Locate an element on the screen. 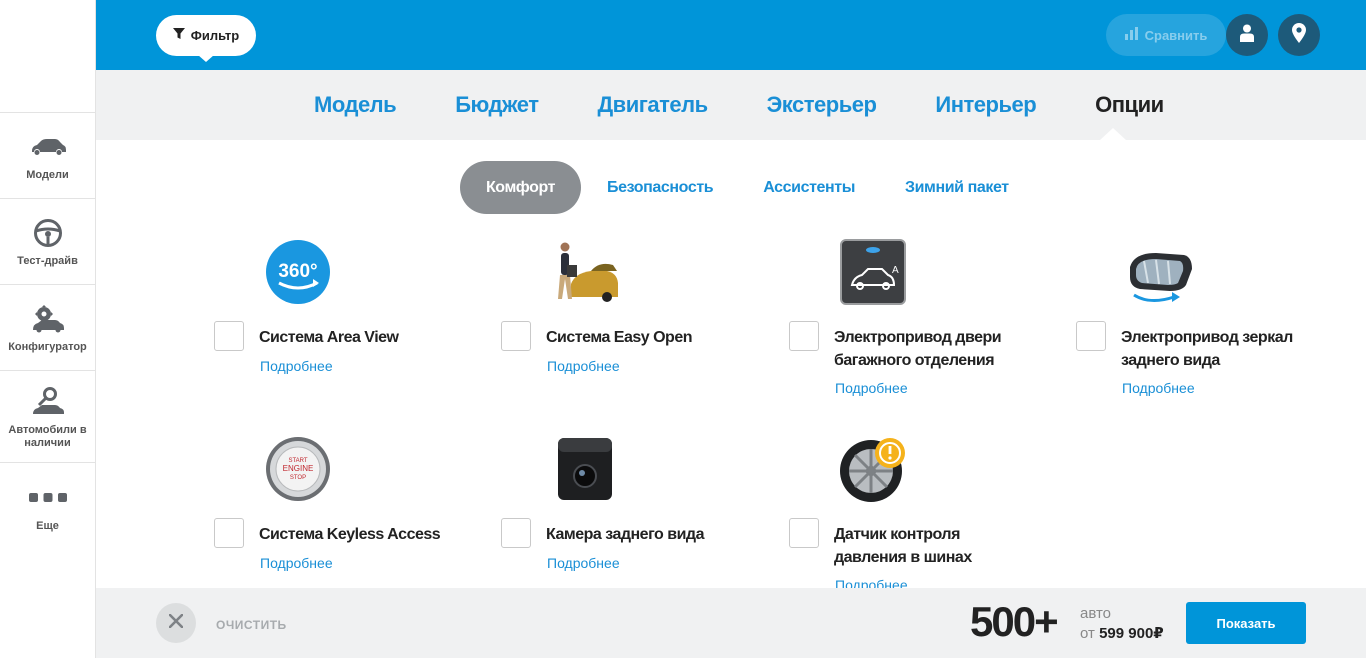 This screenshot has height=658, width=1366. tab-model: Модель is located at coordinates (355, 105).